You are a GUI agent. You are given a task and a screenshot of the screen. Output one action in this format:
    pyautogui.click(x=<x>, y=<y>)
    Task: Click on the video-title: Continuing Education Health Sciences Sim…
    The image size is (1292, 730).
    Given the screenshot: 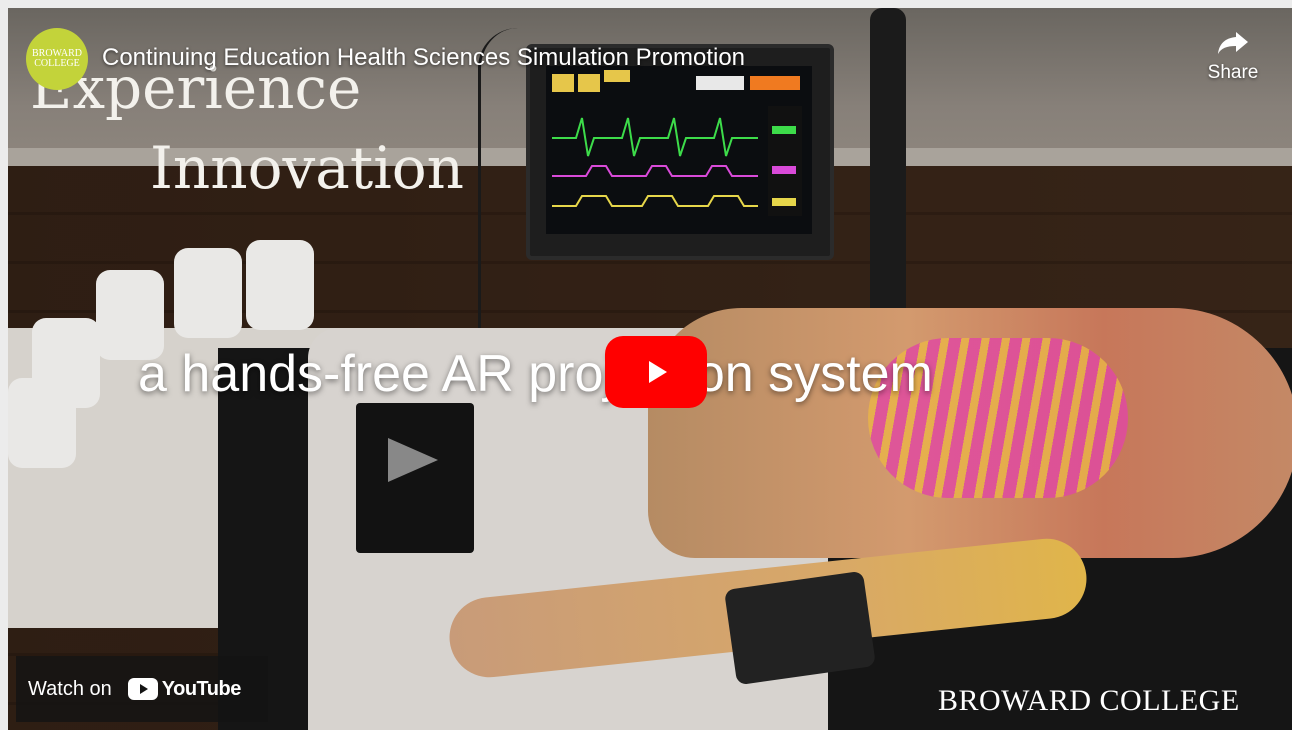 What is the action you would take?
    pyautogui.click(x=423, y=58)
    